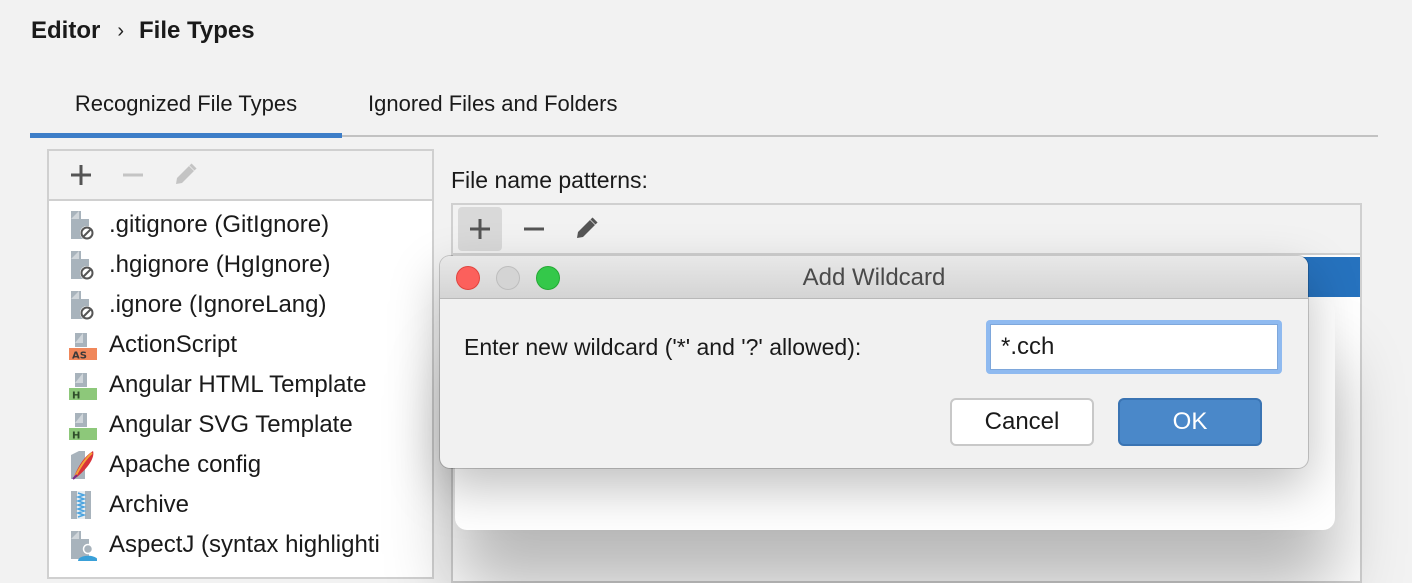 This screenshot has height=583, width=1412. I want to click on file-type-item: .ignore (IgnoreLang), so click(240, 305).